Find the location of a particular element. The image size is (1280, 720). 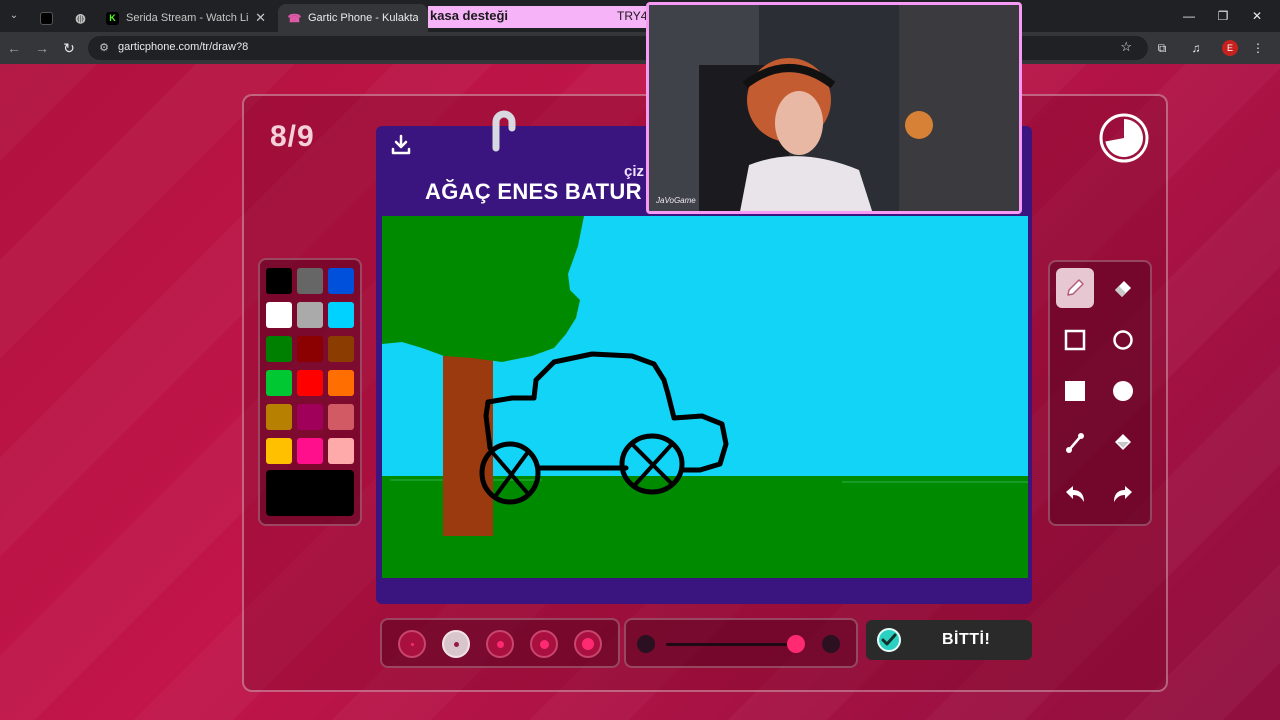

line-tool is located at coordinates (1075, 443).